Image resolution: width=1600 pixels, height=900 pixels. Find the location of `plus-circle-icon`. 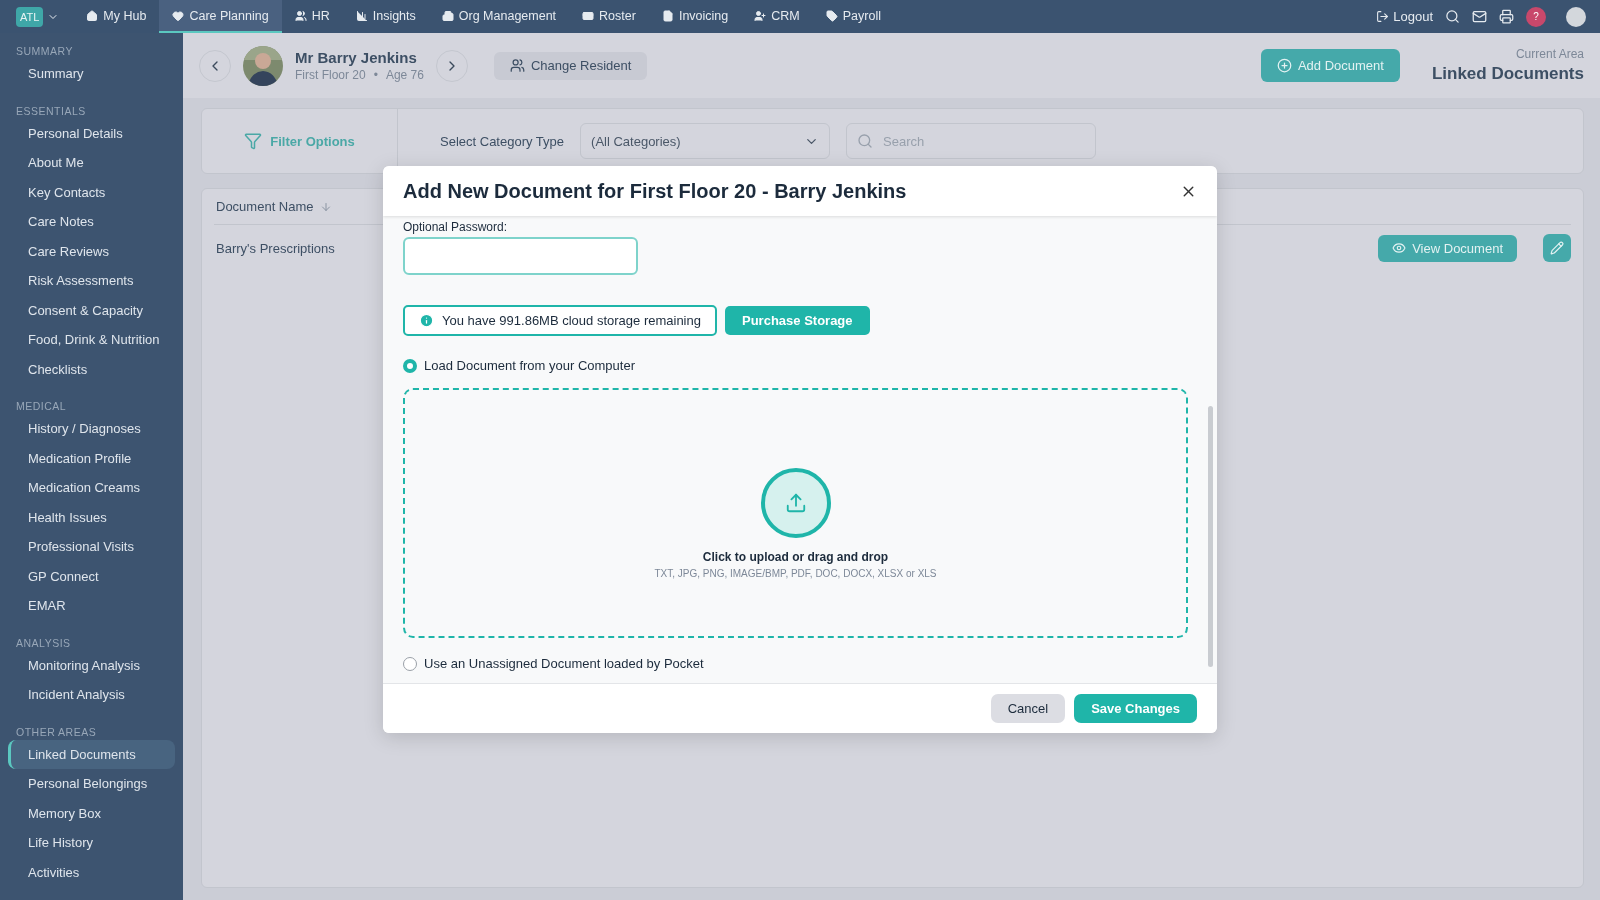

plus-circle-icon is located at coordinates (1284, 65).